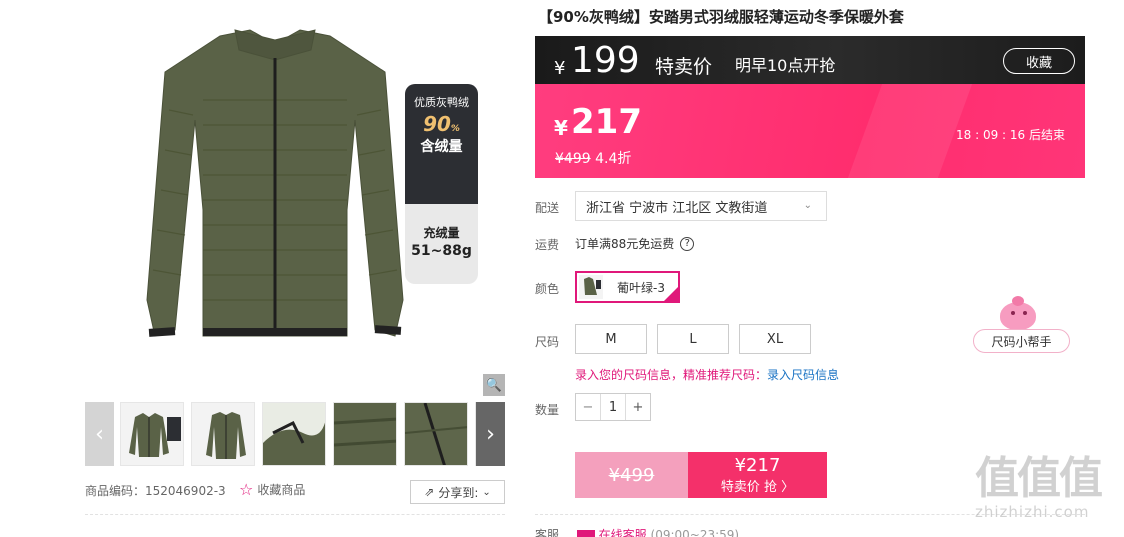 The width and height of the screenshot is (1124, 537). I want to click on quantity-label: 数量, so click(547, 410).